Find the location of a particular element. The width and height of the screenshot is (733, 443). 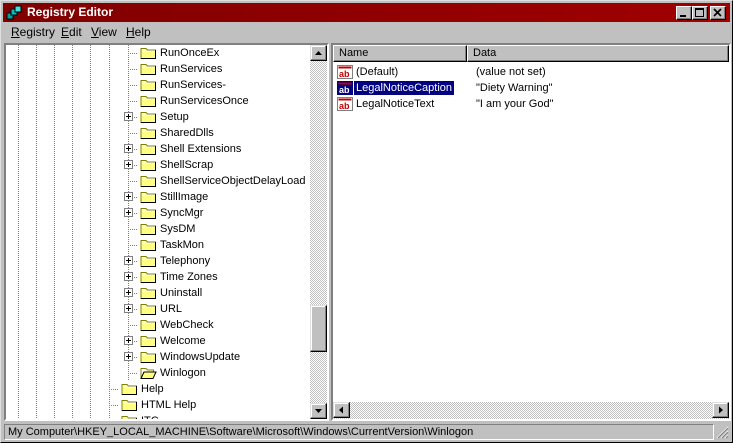

tree-item: ITC is located at coordinates (158, 416).